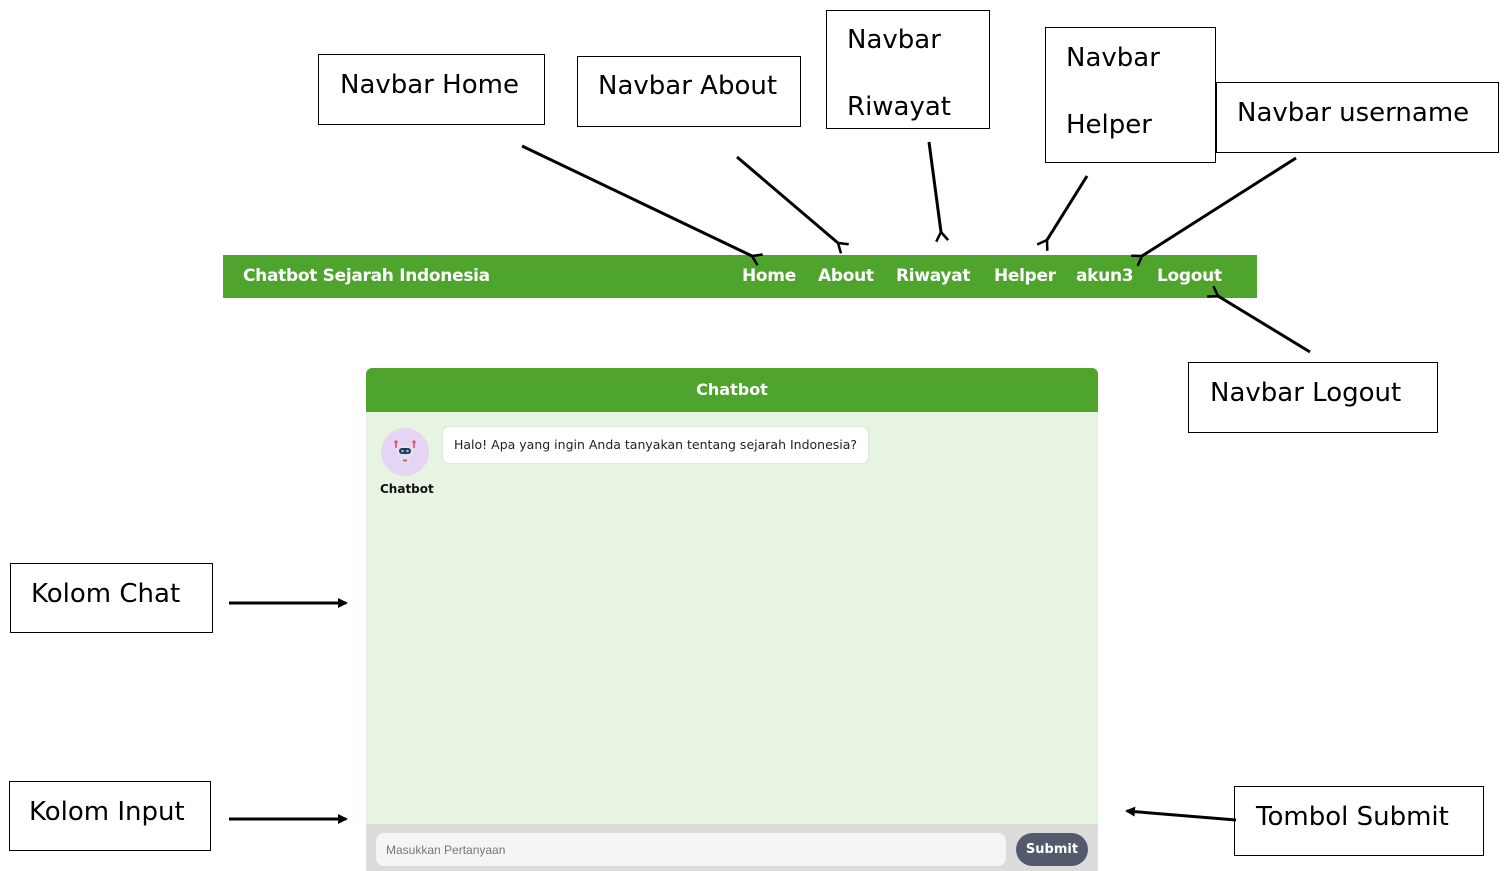  What do you see at coordinates (636, 200) in the screenshot?
I see `arrow-home` at bounding box center [636, 200].